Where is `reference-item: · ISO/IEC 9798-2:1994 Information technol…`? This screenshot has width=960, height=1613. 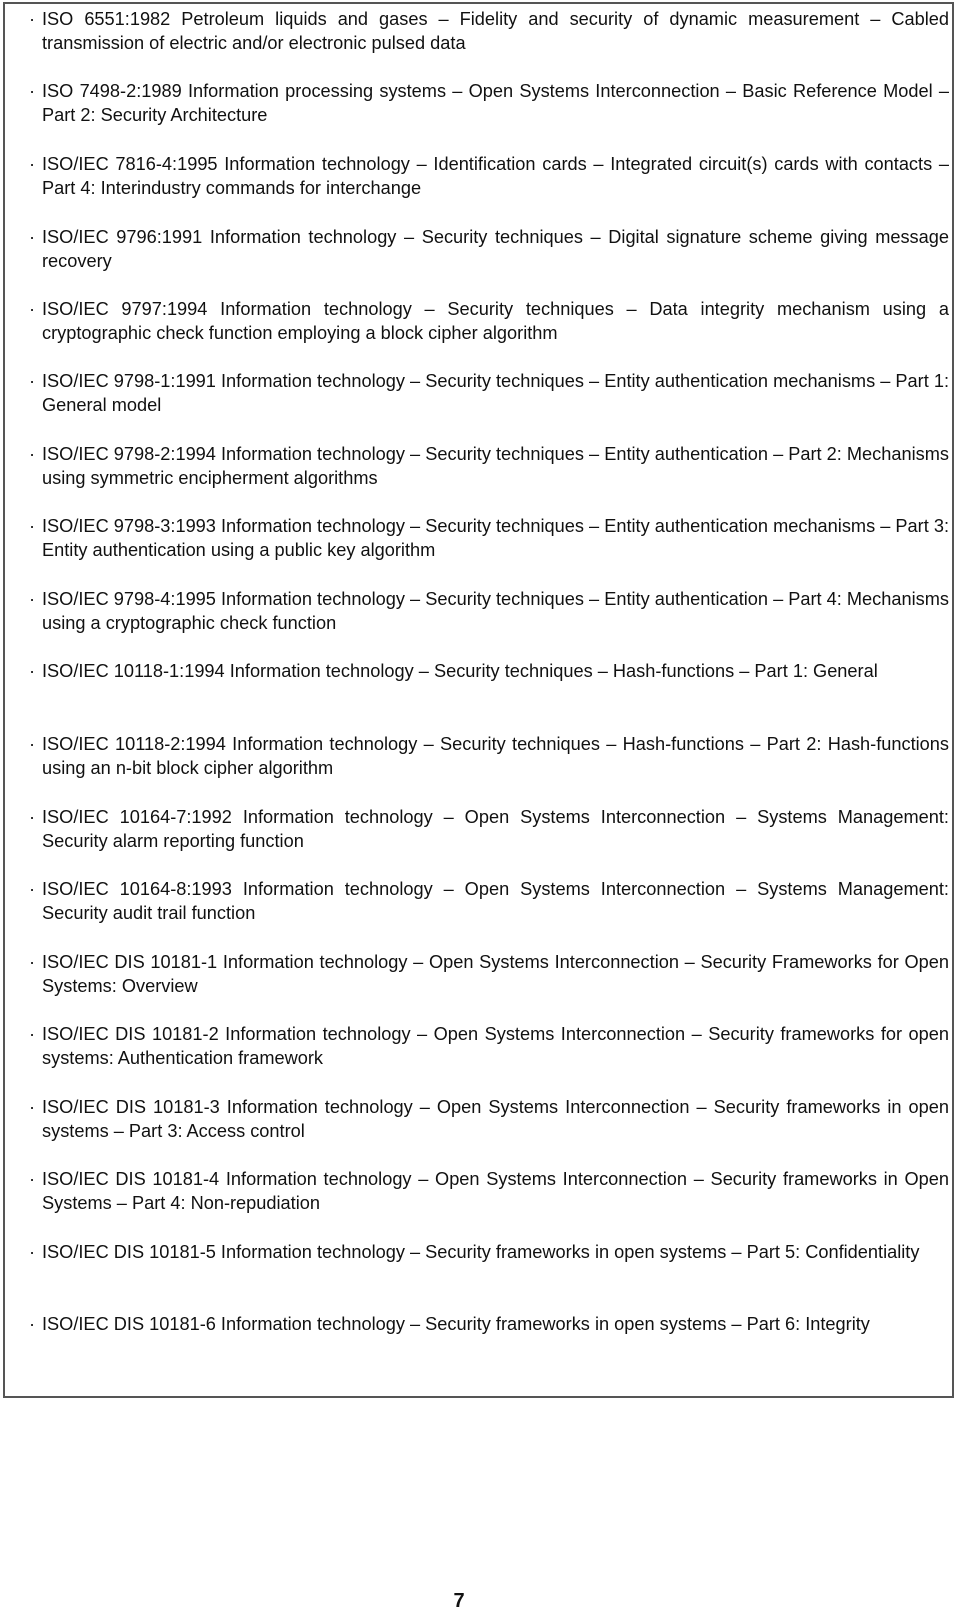 reference-item: · ISO/IEC 9798-2:1994 Information technol… is located at coordinates (489, 466).